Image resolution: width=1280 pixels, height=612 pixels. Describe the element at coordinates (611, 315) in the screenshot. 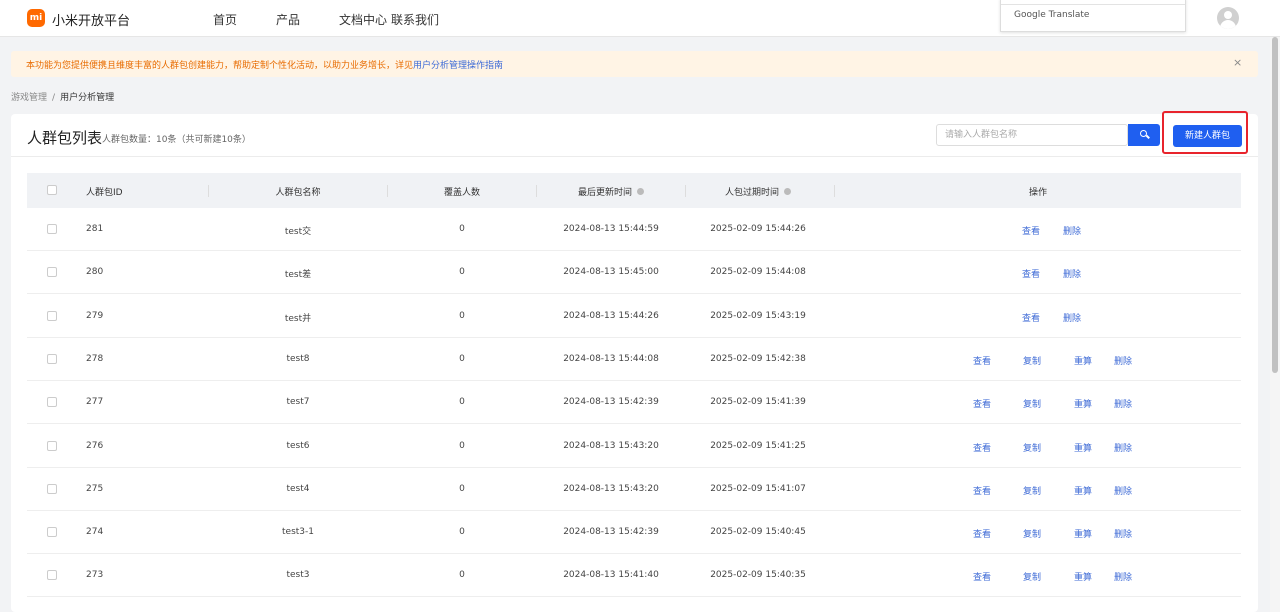

I see `cell-updated: 2024-08-13 15:44:26` at that location.